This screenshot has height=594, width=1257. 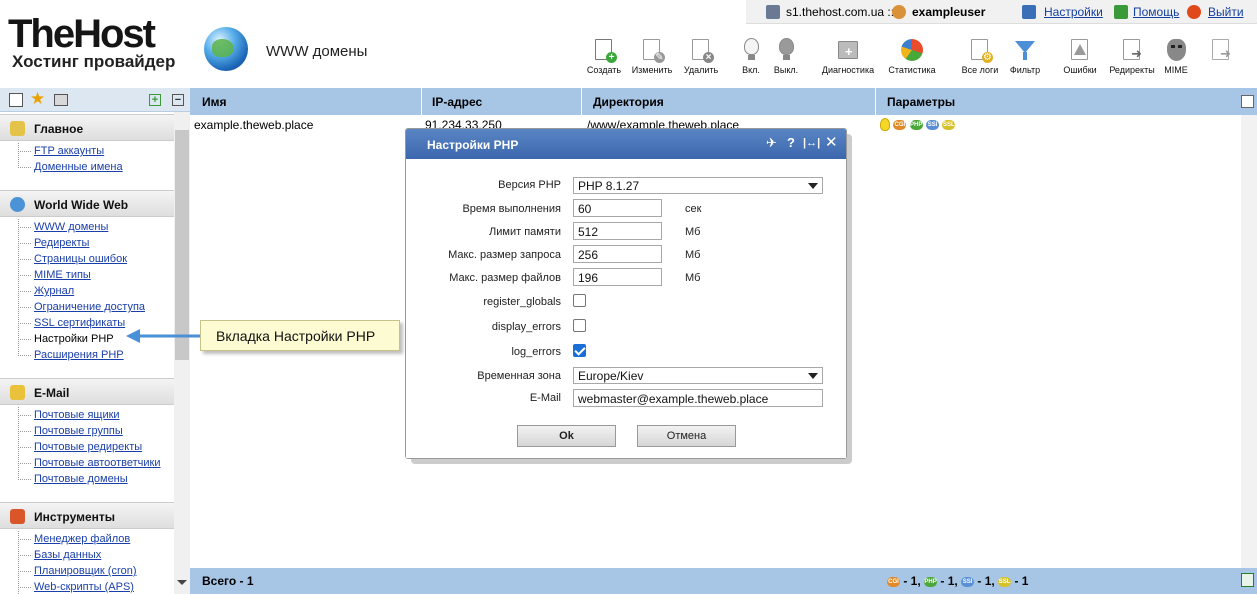 I want to click on column-header-params: Параметры, so click(x=921, y=102).